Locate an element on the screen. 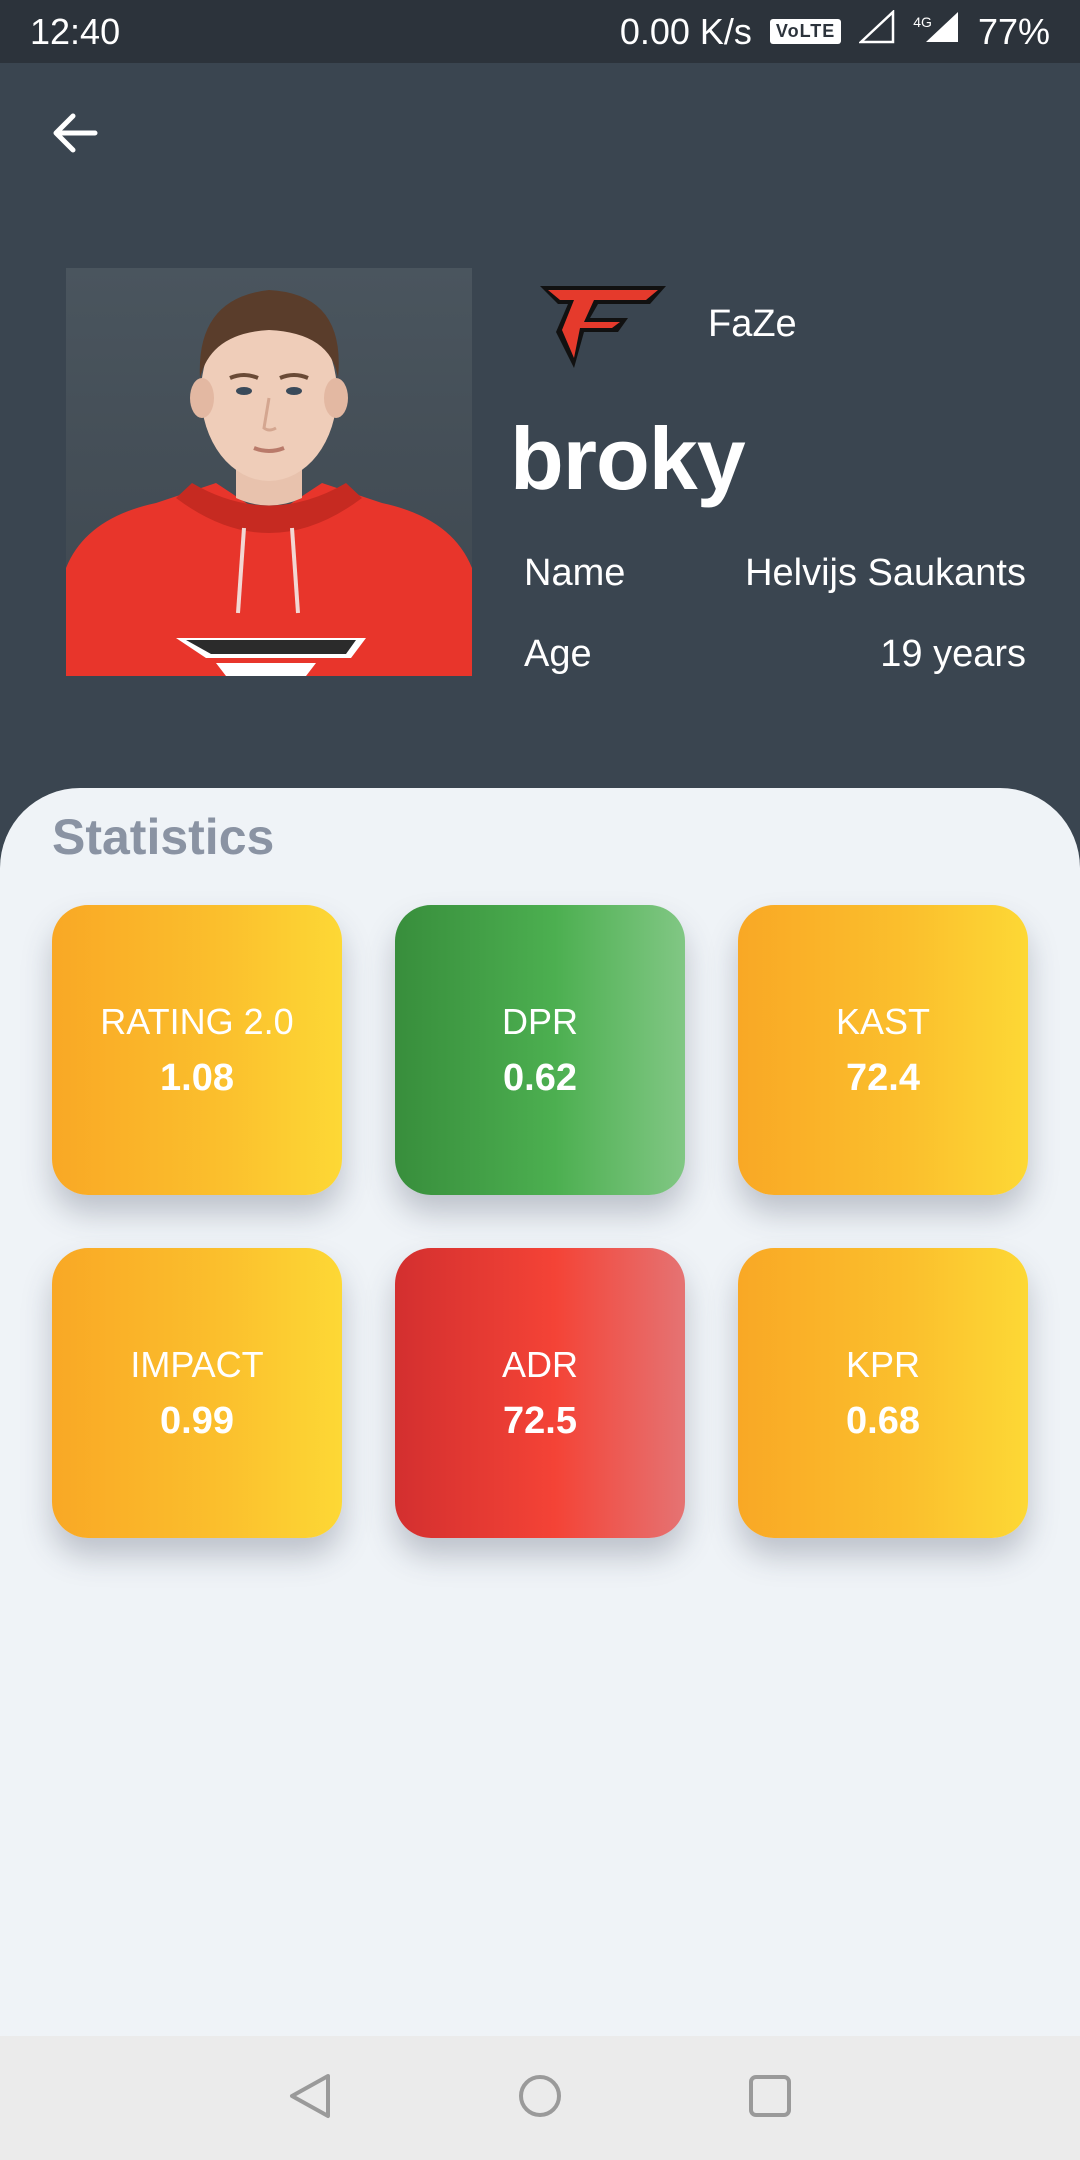 This screenshot has width=1080, height=2160. team-logo is located at coordinates (603, 327).